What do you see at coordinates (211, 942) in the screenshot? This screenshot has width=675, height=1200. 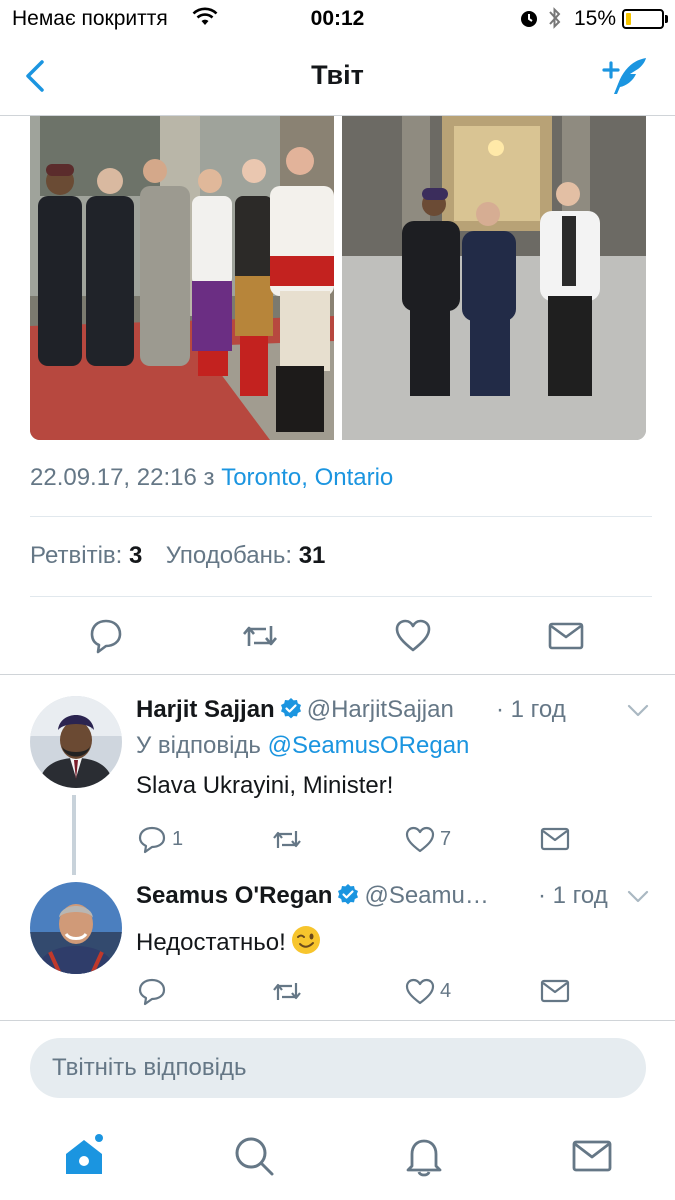 I see `reply-text: Недостатньо!` at bounding box center [211, 942].